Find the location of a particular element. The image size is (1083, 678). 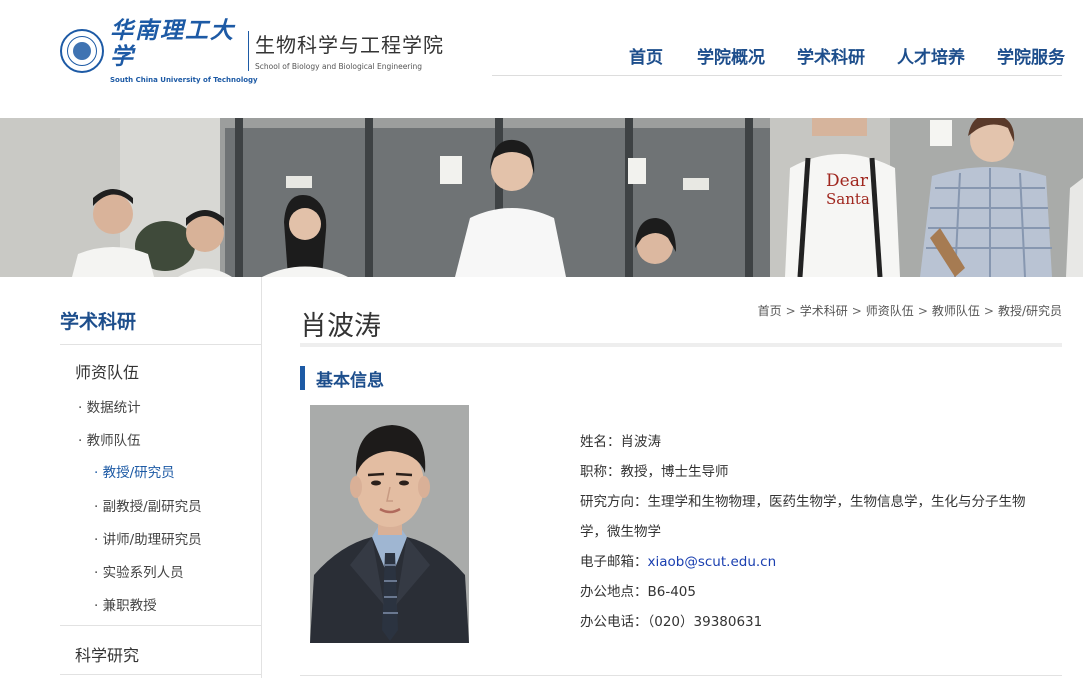

title-divider is located at coordinates (681, 345).